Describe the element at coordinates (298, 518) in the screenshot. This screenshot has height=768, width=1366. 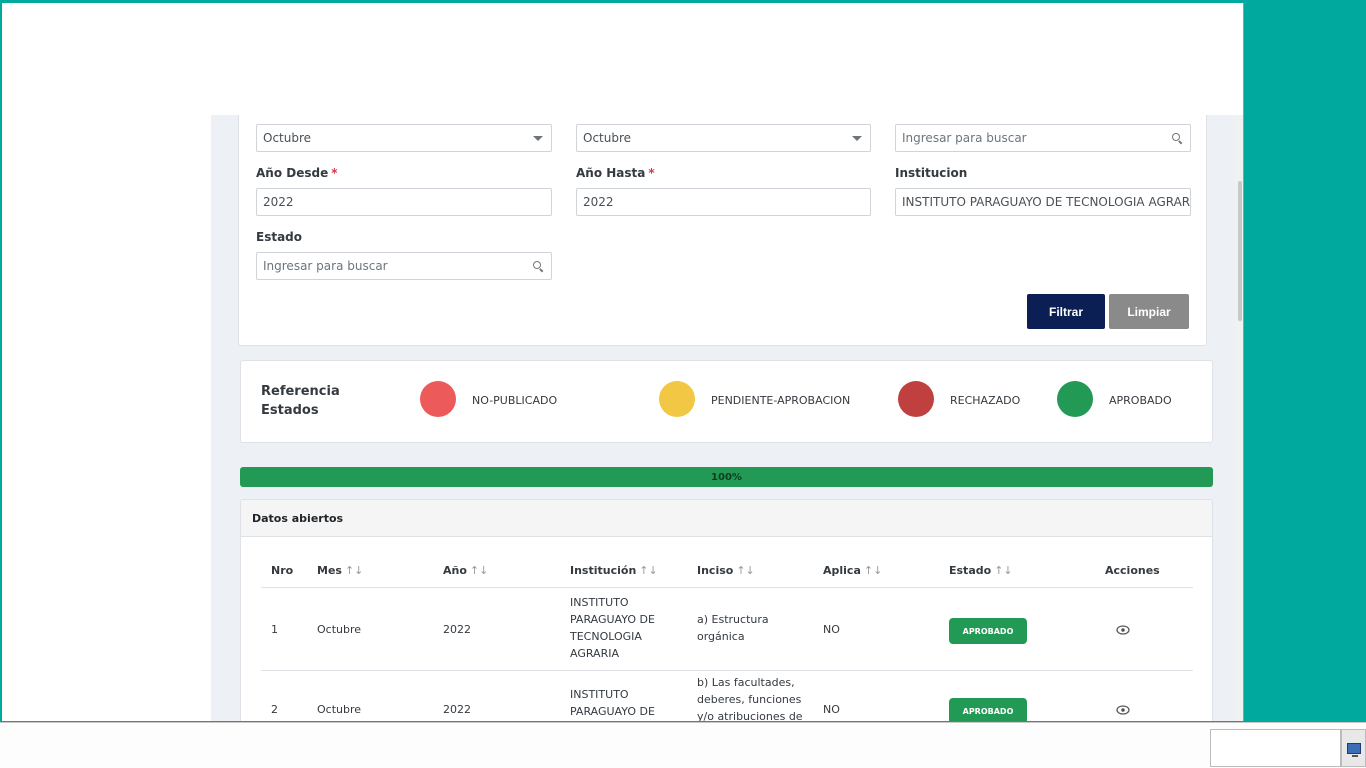
I see `datos-abiertos-title: Datos abiertos` at that location.